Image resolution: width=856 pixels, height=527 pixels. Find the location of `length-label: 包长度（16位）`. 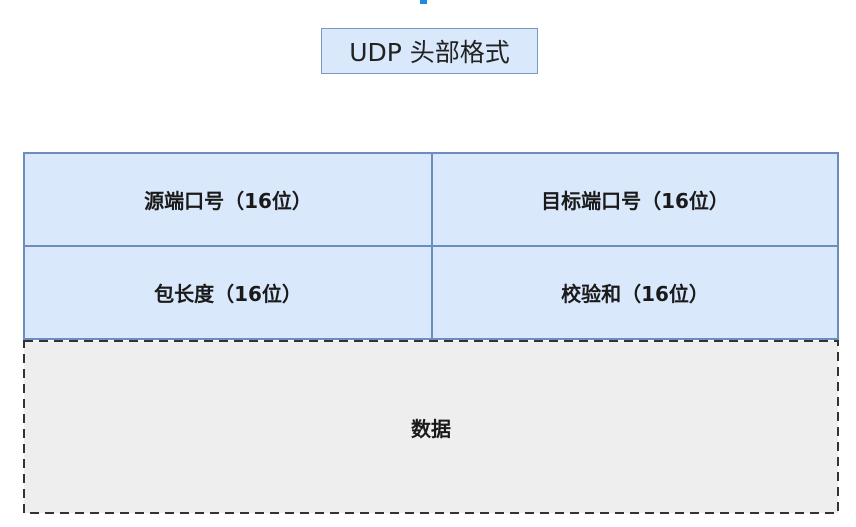

length-label: 包长度（16位） is located at coordinates (228, 294).